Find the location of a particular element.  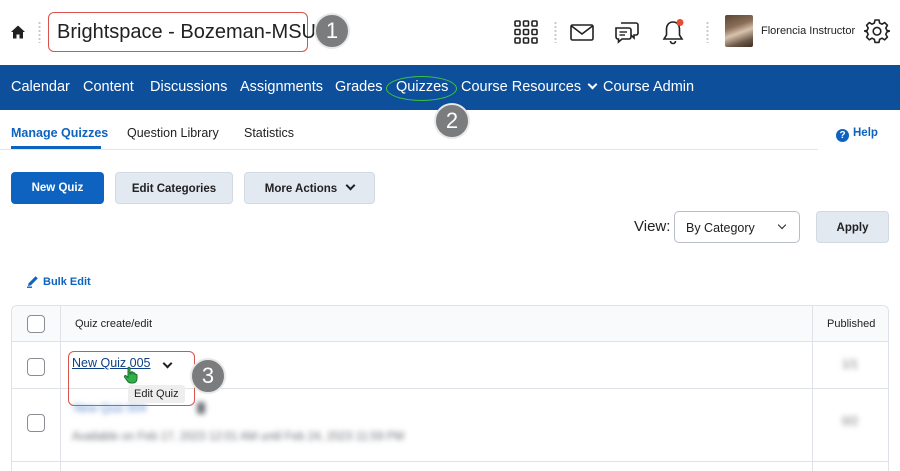

column-header-published: Published is located at coordinates (851, 324).